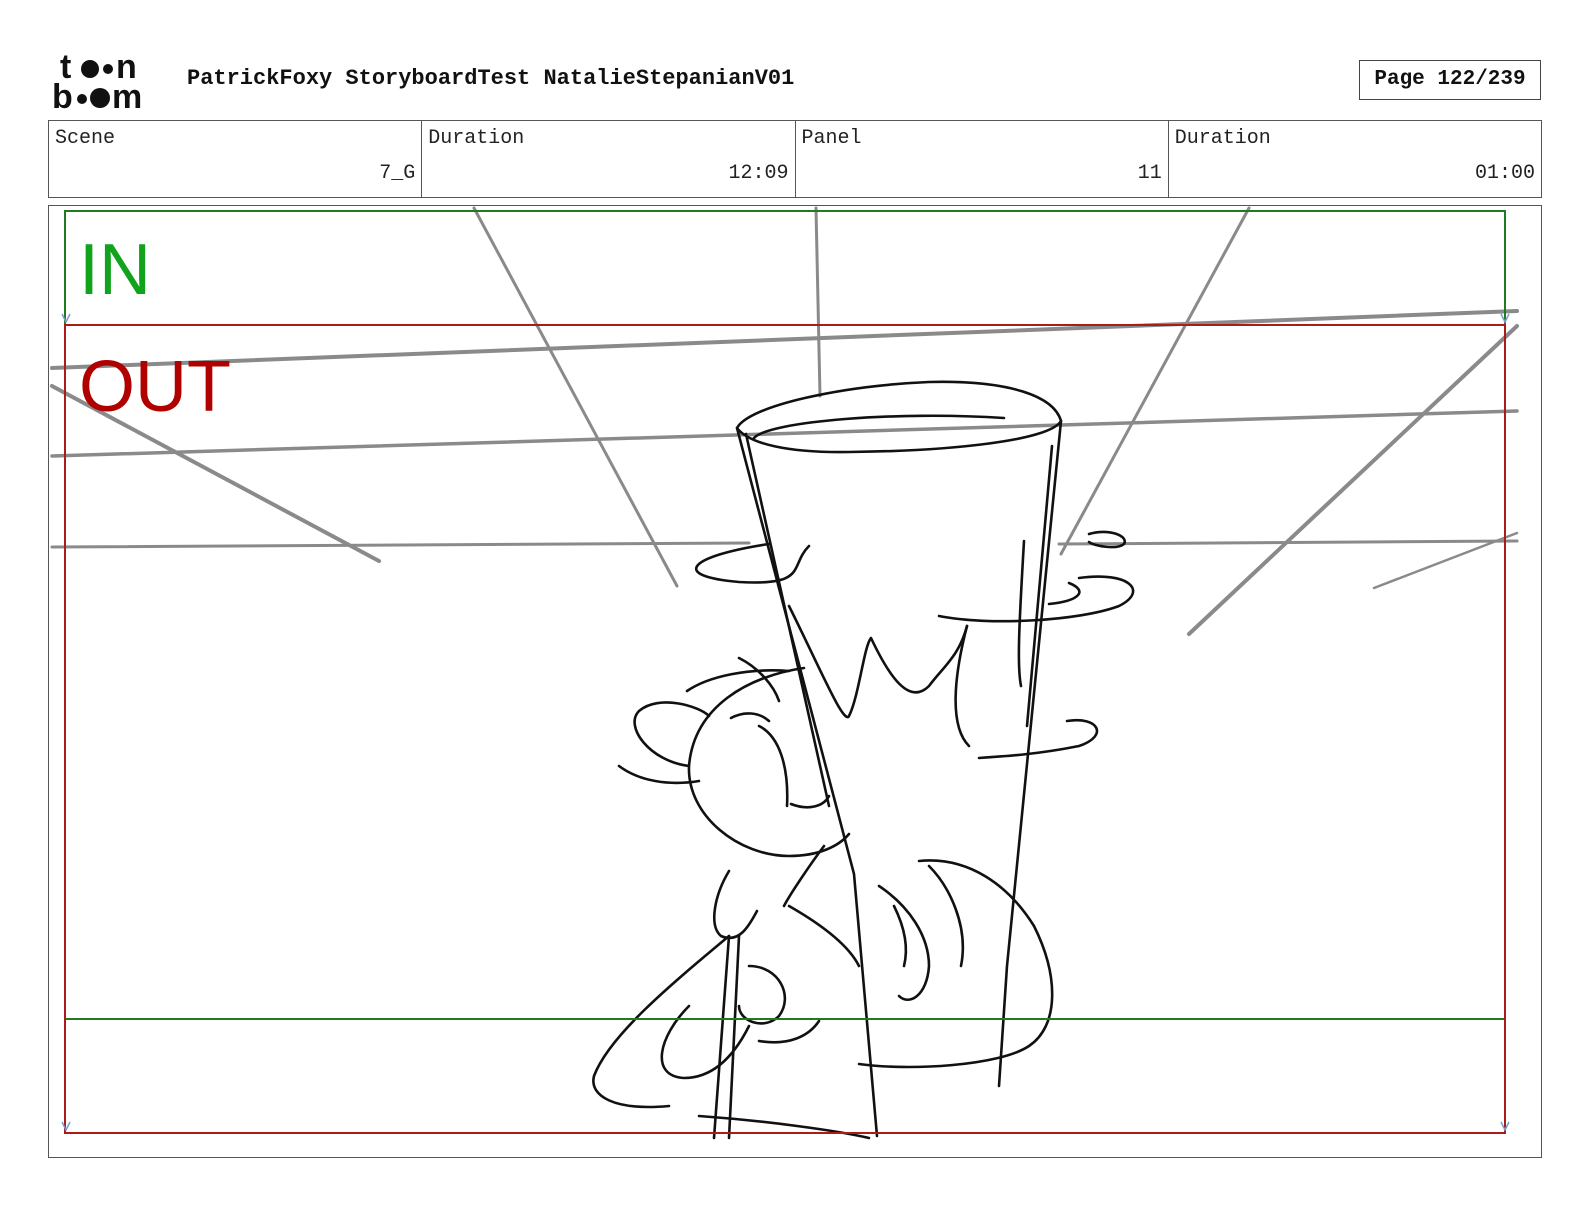 This screenshot has width=1584, height=1224. What do you see at coordinates (1504, 173) in the screenshot?
I see `panel-duration-value: 01:00` at bounding box center [1504, 173].